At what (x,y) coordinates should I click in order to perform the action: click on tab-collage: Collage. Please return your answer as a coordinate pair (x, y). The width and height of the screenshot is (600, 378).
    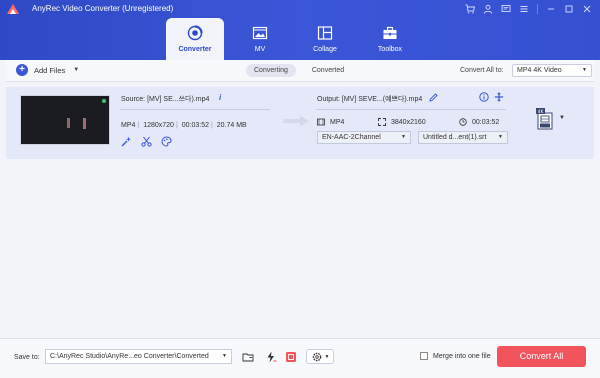
    Looking at the image, I should click on (325, 39).